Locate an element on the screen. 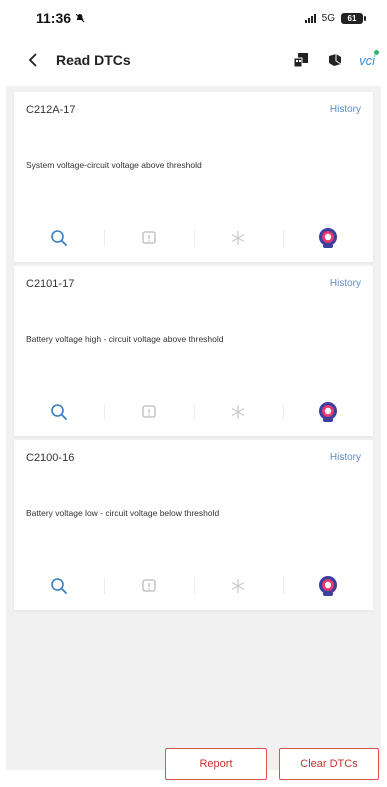 The image size is (387, 787). status-time: 11:36 is located at coordinates (60, 18).